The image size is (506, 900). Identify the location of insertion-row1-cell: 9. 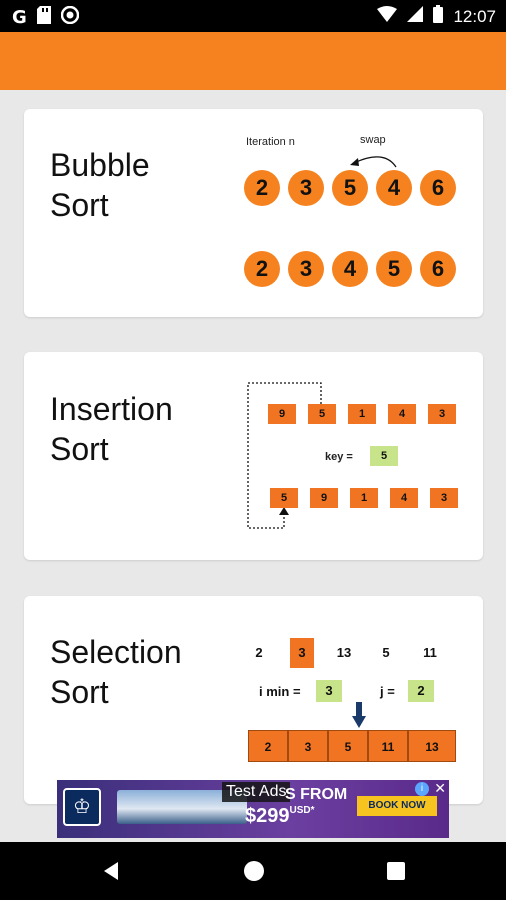
(282, 414).